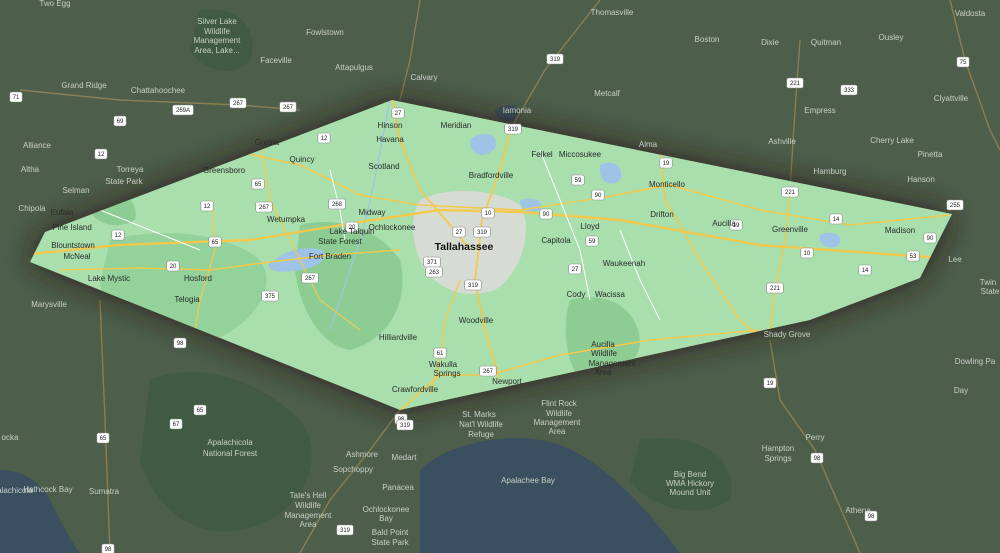 The image size is (1000, 553). I want to click on place-label: Athena, so click(858, 510).